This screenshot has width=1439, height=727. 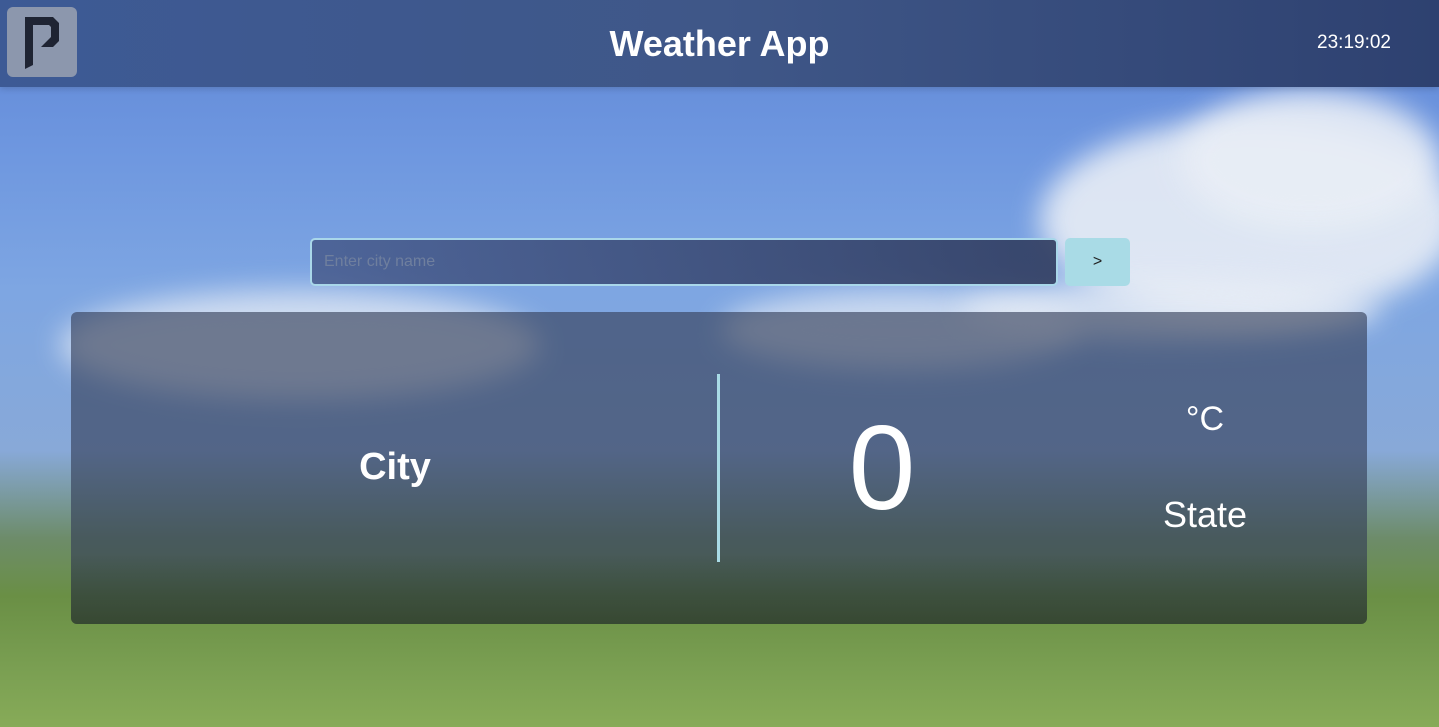 I want to click on city-search-input, so click(x=684, y=262).